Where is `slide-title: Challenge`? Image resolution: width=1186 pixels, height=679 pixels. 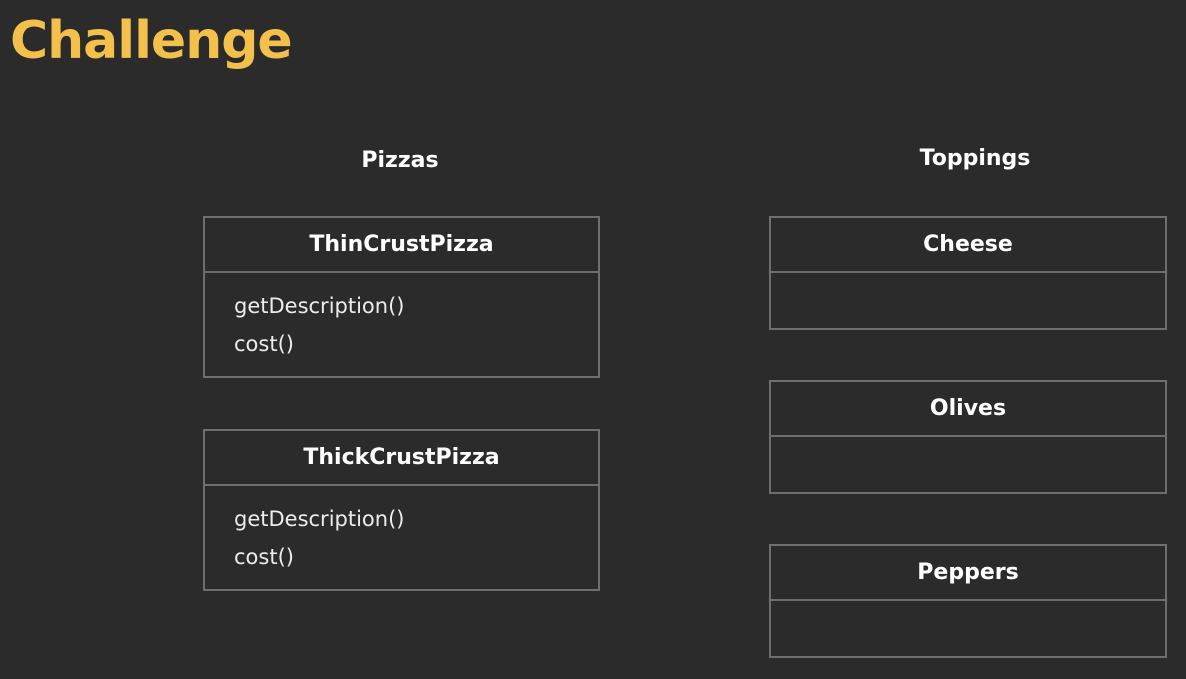 slide-title: Challenge is located at coordinates (151, 41).